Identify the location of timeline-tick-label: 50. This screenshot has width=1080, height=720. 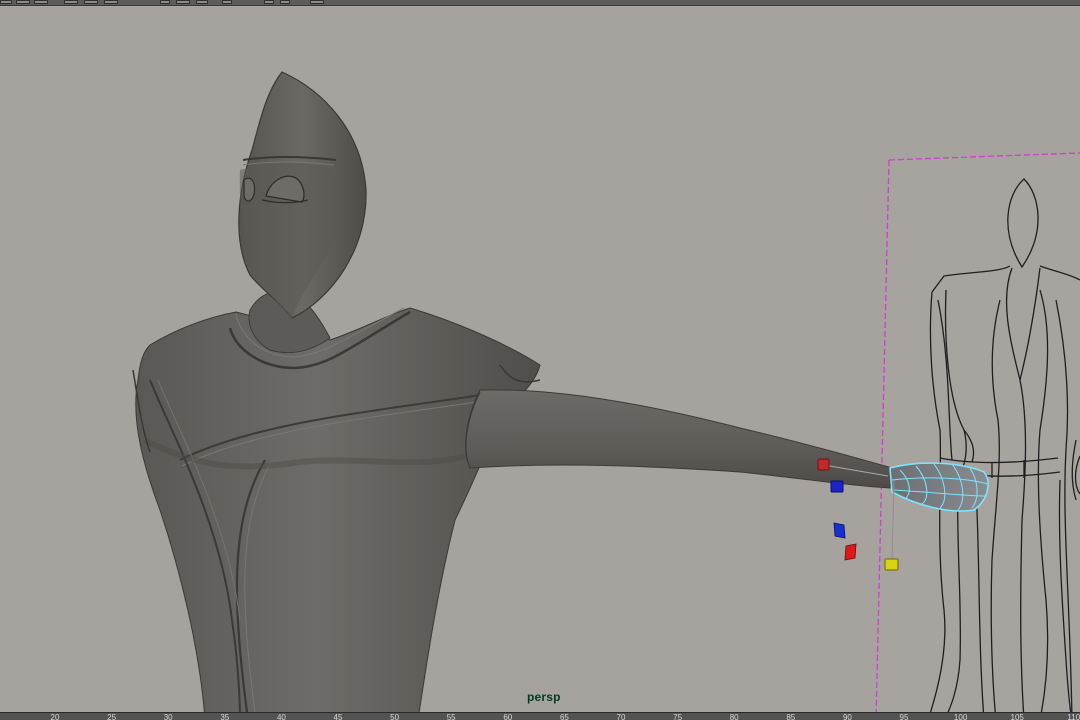
(395, 716).